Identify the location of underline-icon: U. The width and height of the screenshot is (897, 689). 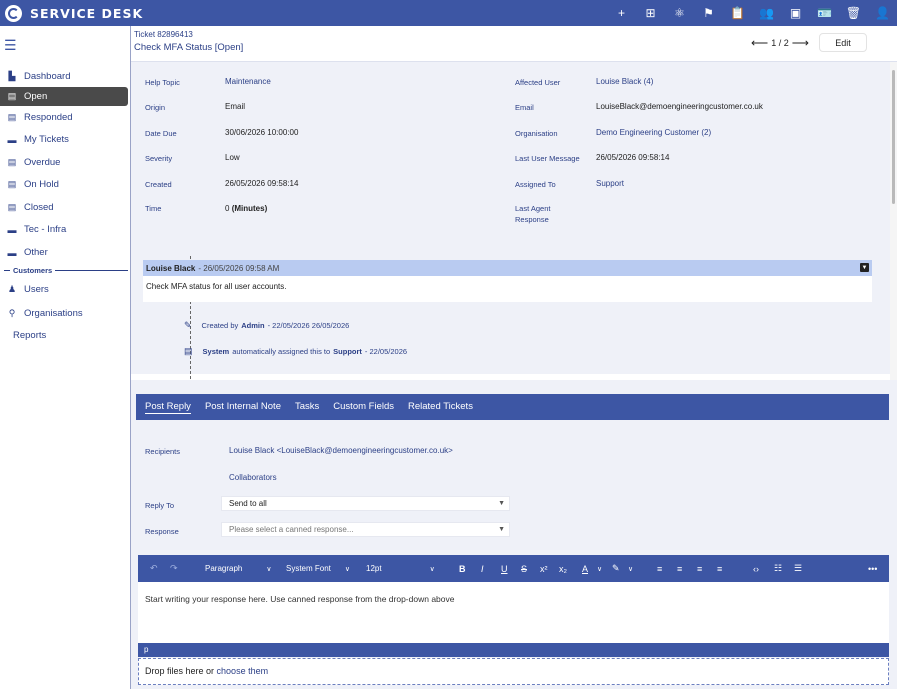
(504, 568).